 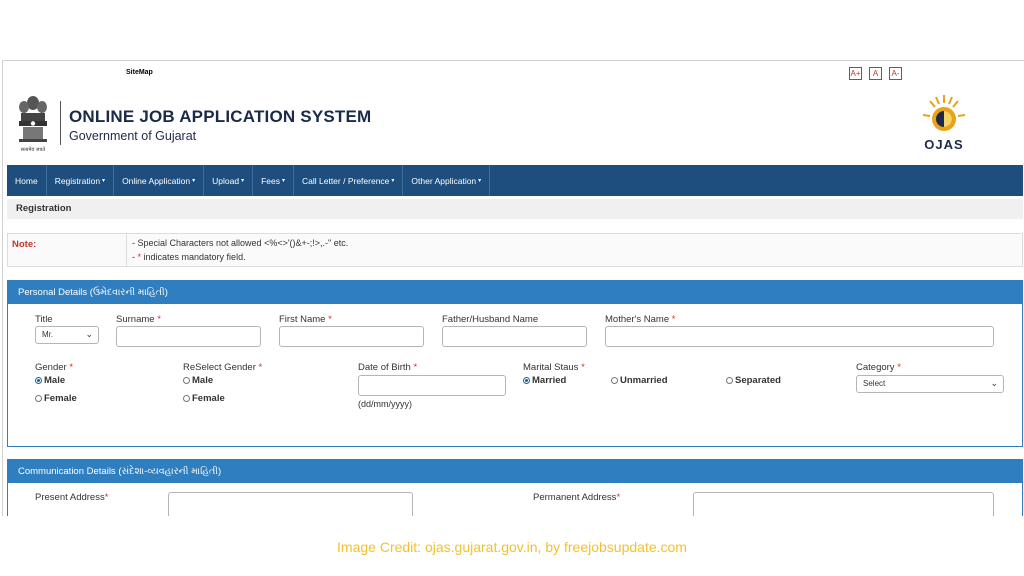 I want to click on dob-label: Date of Birth *, so click(x=387, y=367).